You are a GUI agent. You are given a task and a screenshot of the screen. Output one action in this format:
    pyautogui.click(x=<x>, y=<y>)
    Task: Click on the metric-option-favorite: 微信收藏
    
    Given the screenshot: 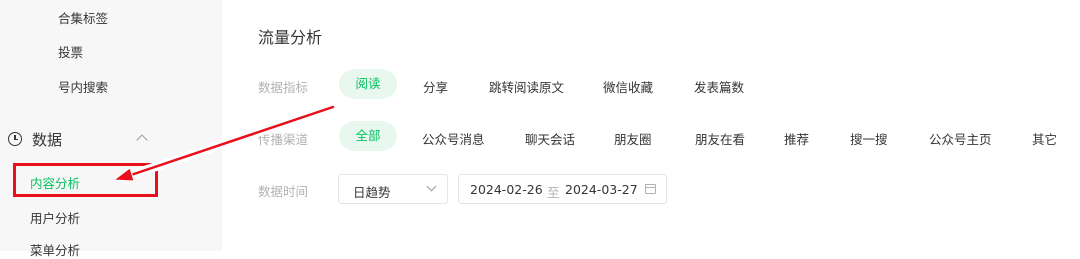 What is the action you would take?
    pyautogui.click(x=628, y=86)
    